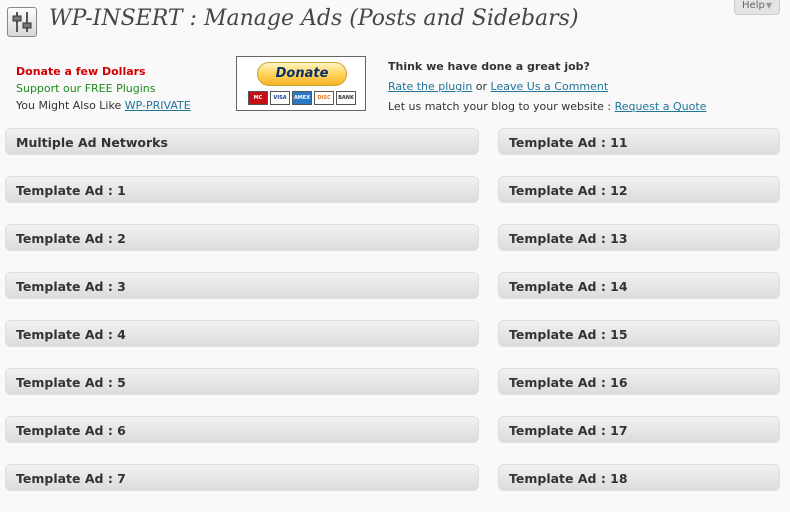 This screenshot has height=512, width=790. Describe the element at coordinates (661, 106) in the screenshot. I see `request-quote-link: Request a Quote` at that location.